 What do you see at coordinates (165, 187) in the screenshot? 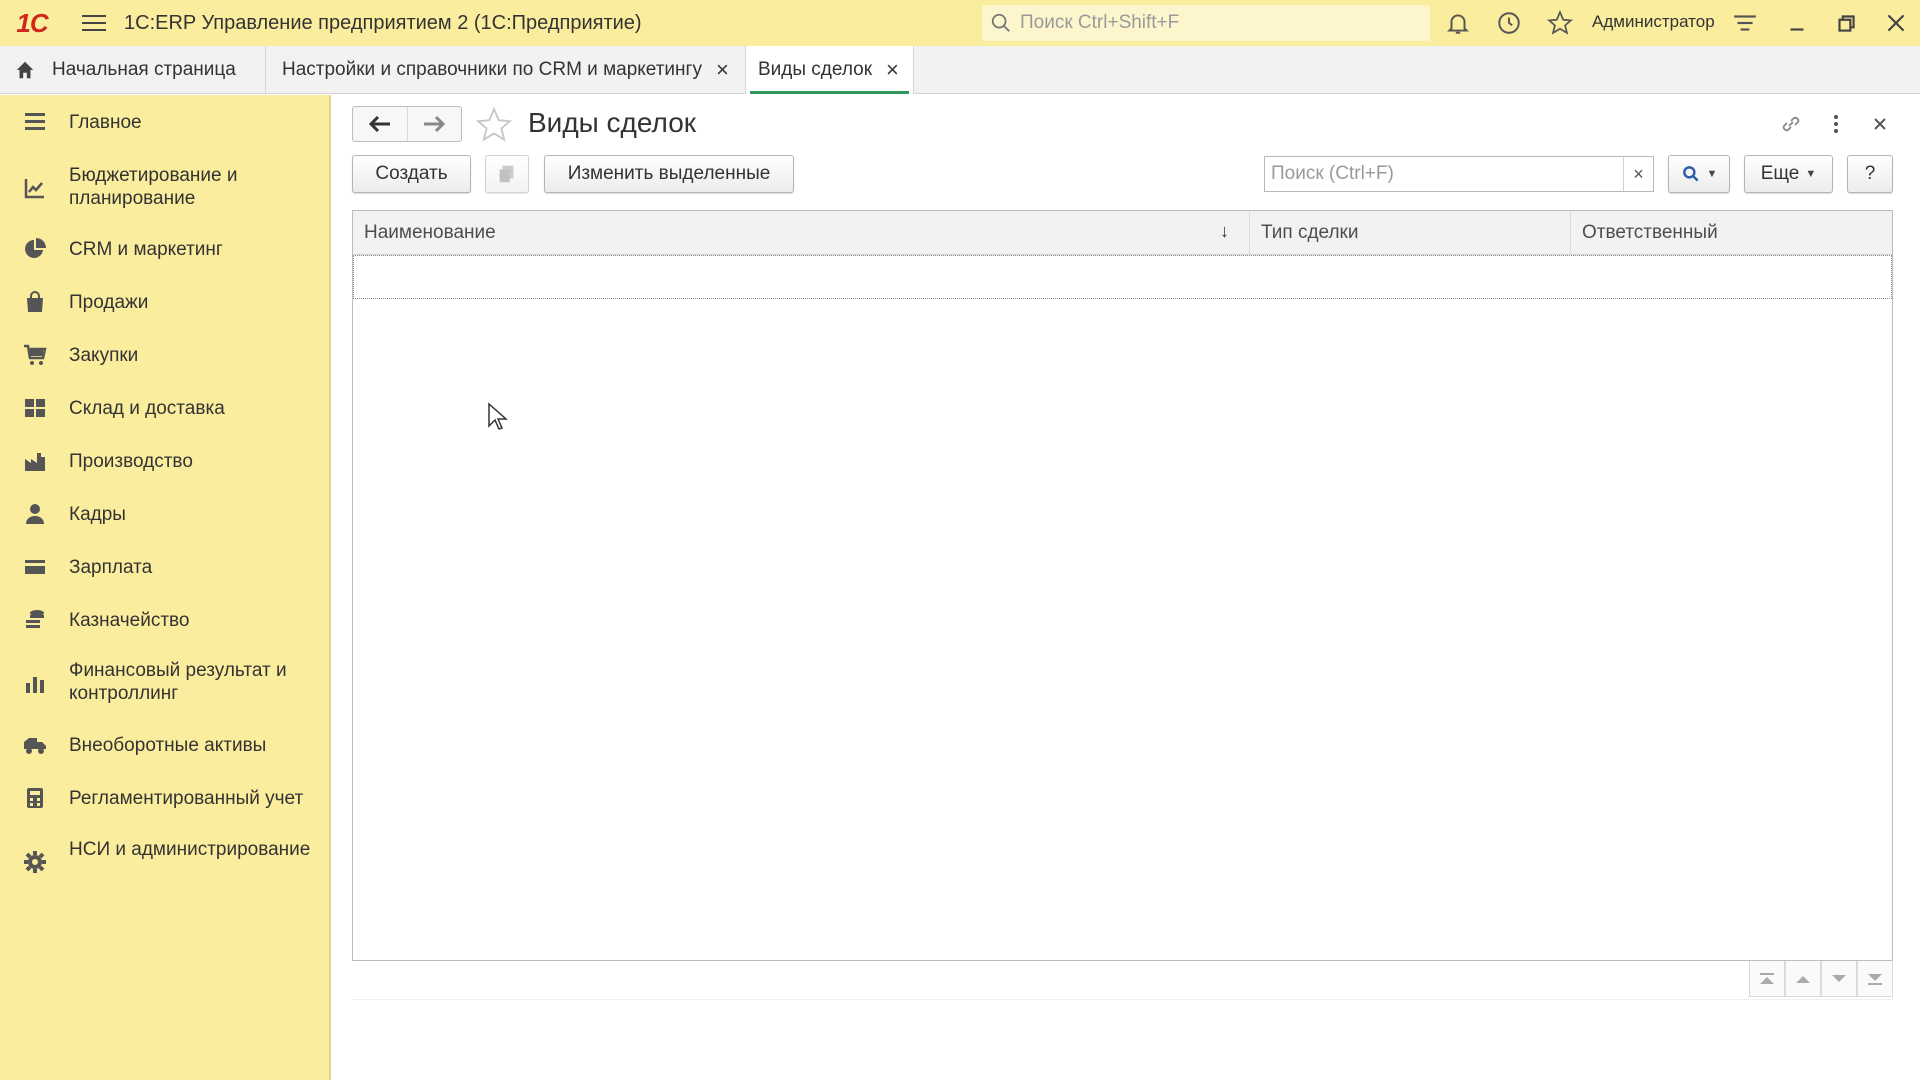
I see `sidebar-item-budgeting: Бюджетирование и планирование` at bounding box center [165, 187].